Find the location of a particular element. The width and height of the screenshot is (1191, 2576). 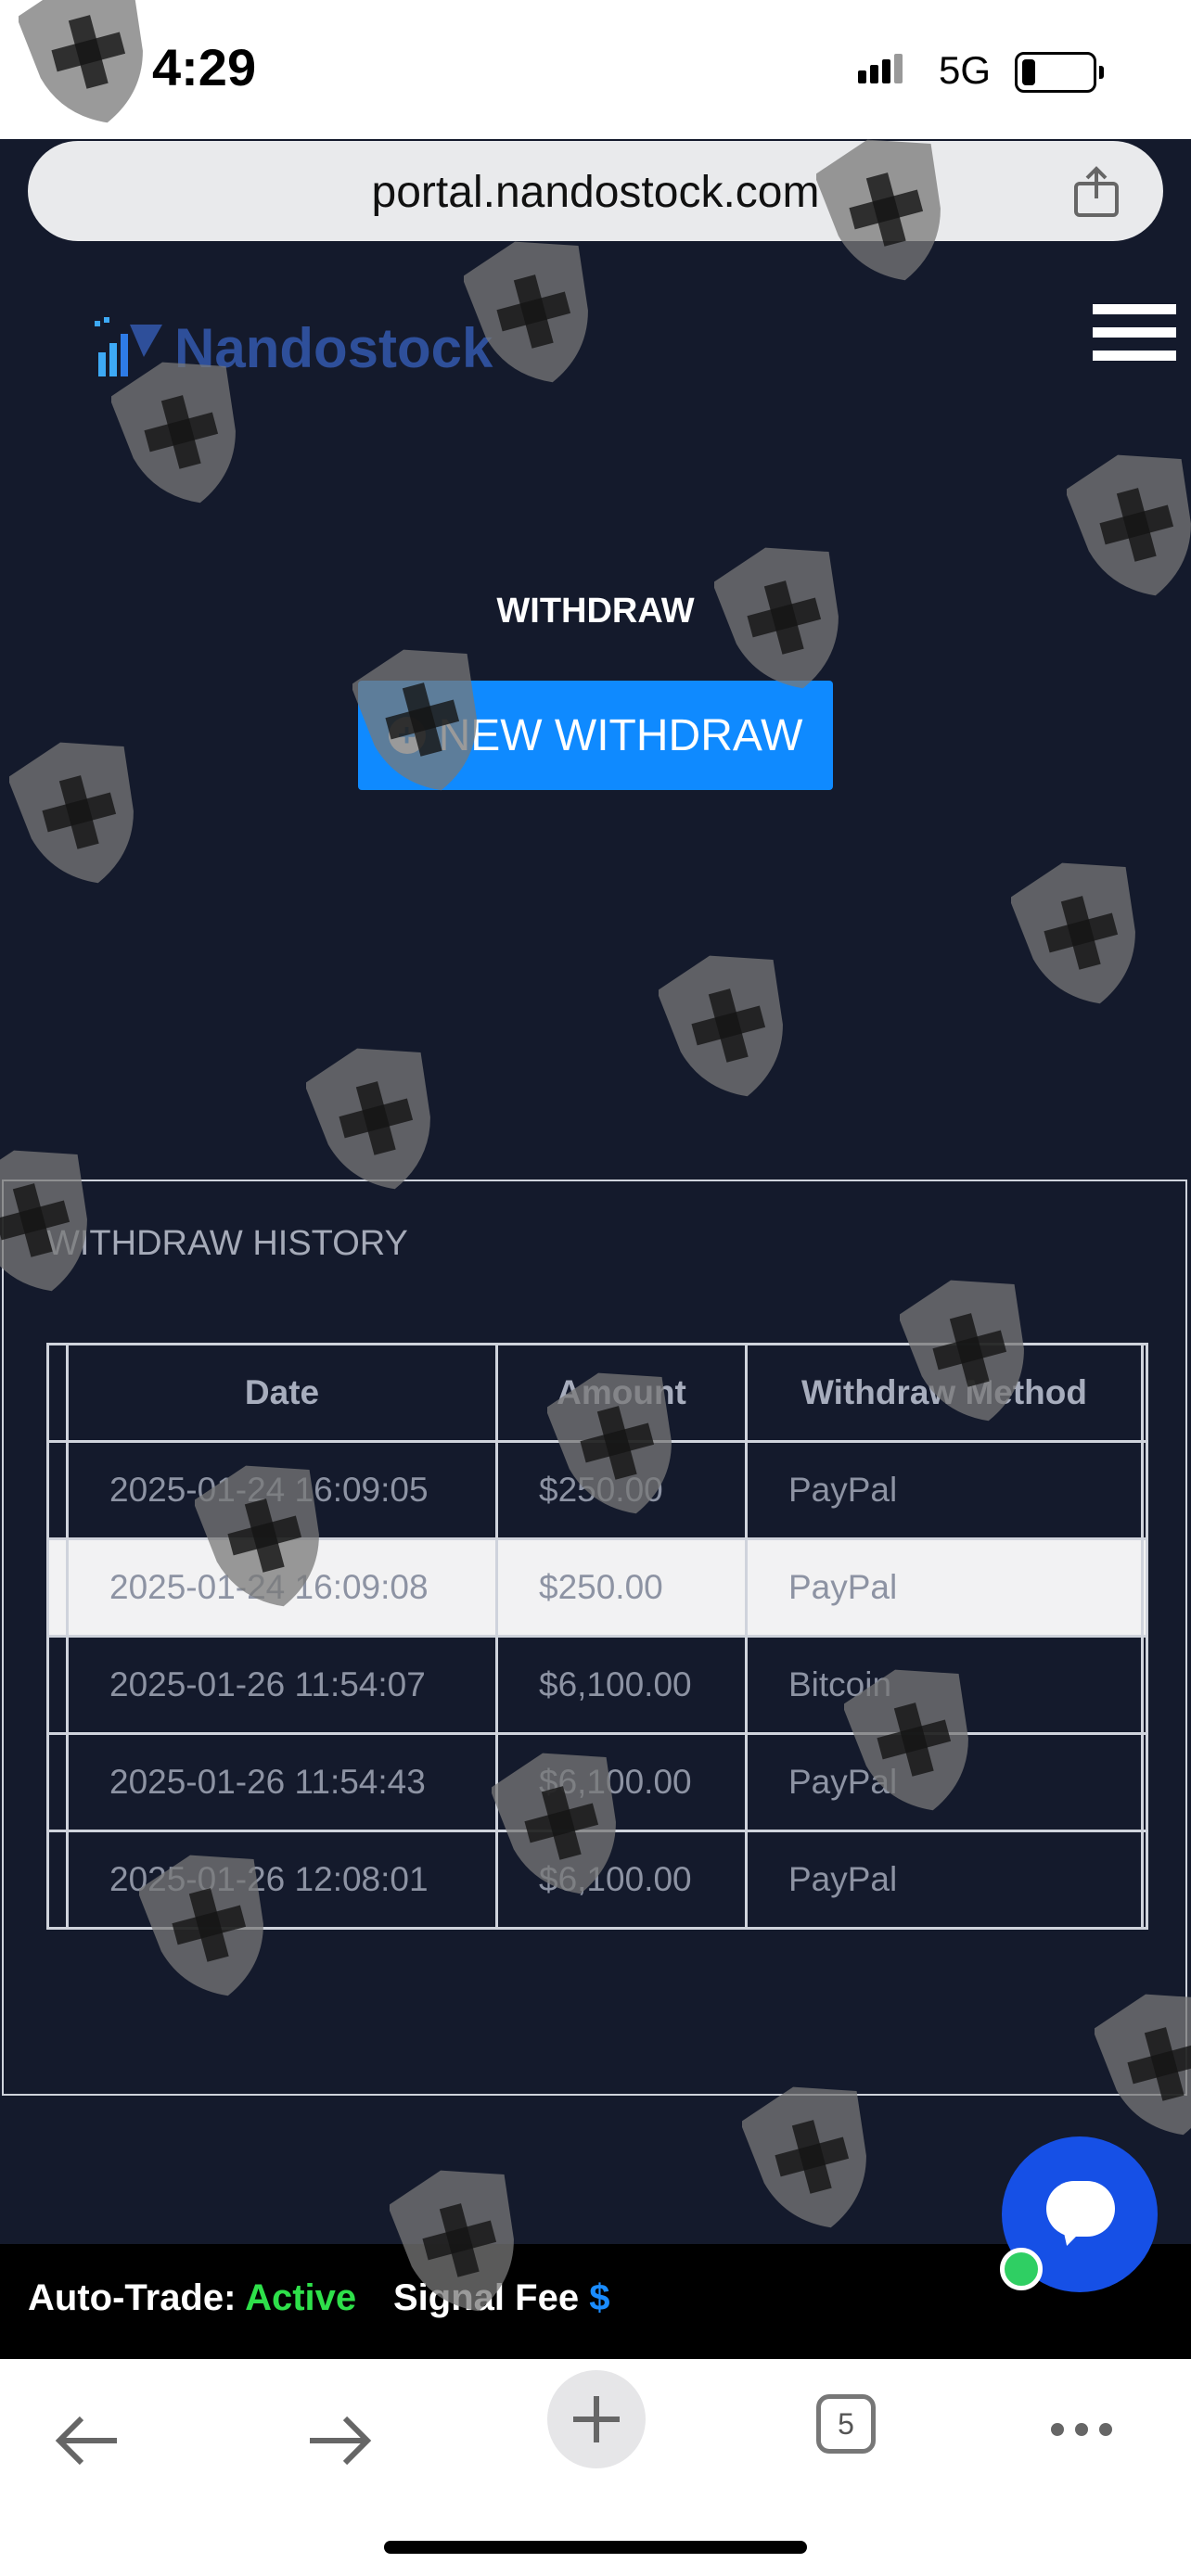

history-title: WITHDRAW HISTORY is located at coordinates (227, 1243).